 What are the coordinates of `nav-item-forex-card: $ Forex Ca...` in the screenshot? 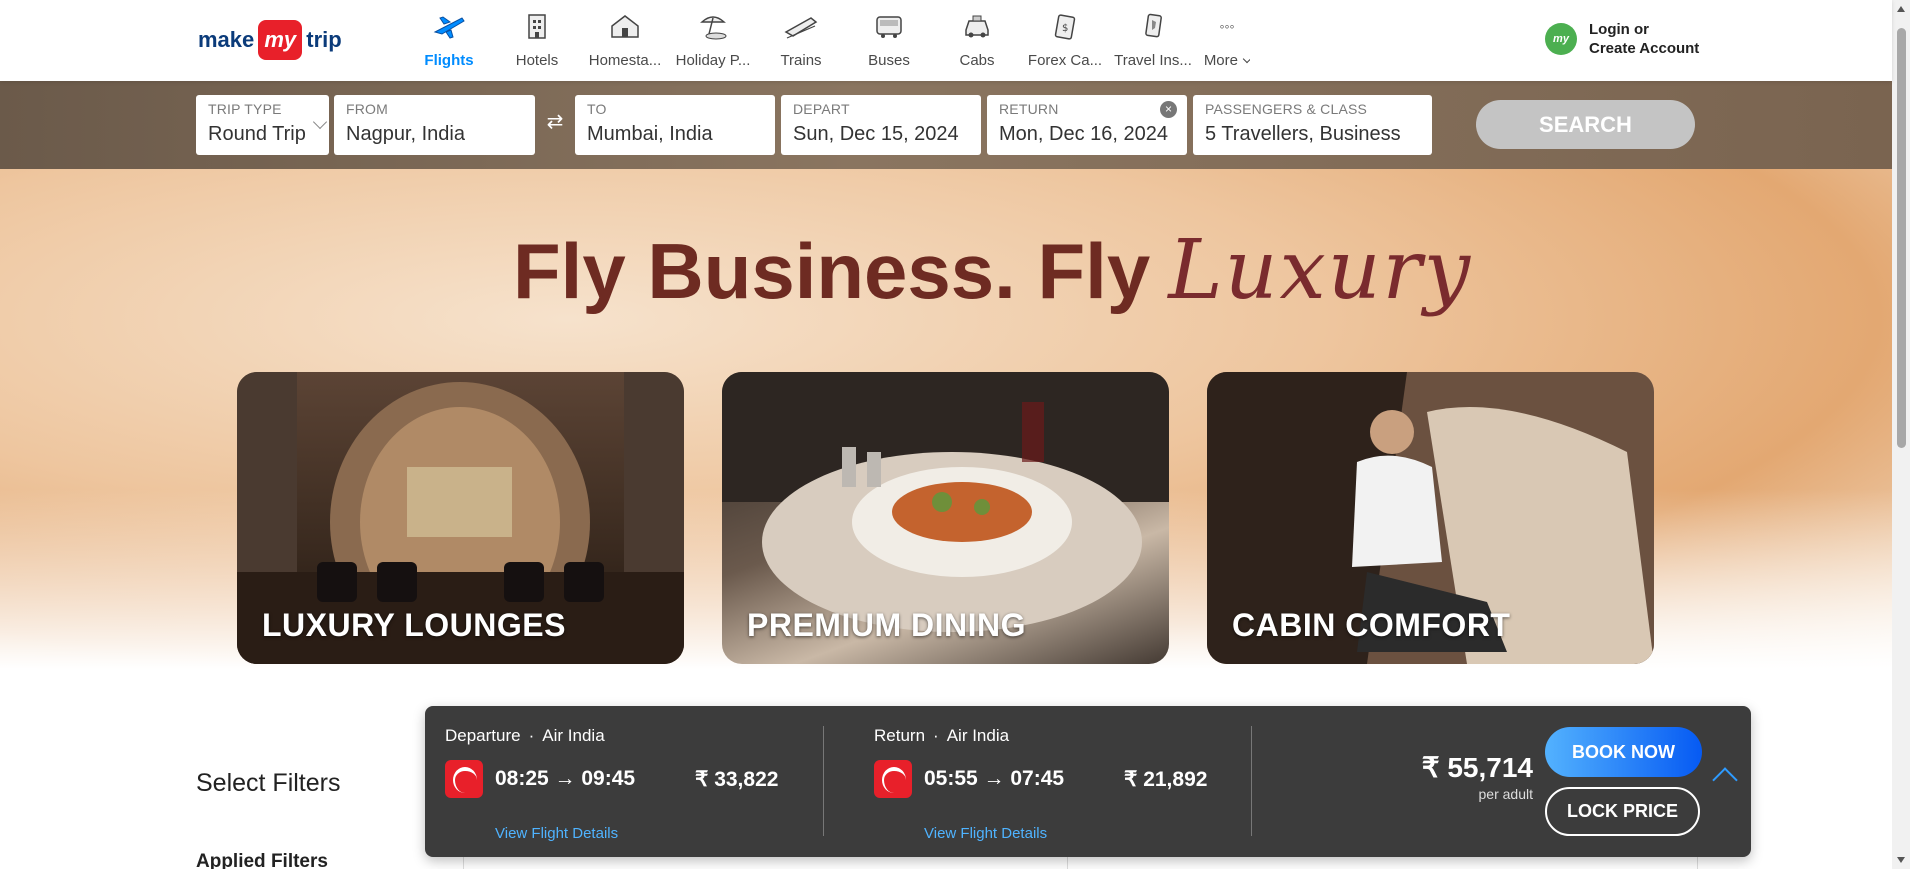 It's located at (1065, 40).